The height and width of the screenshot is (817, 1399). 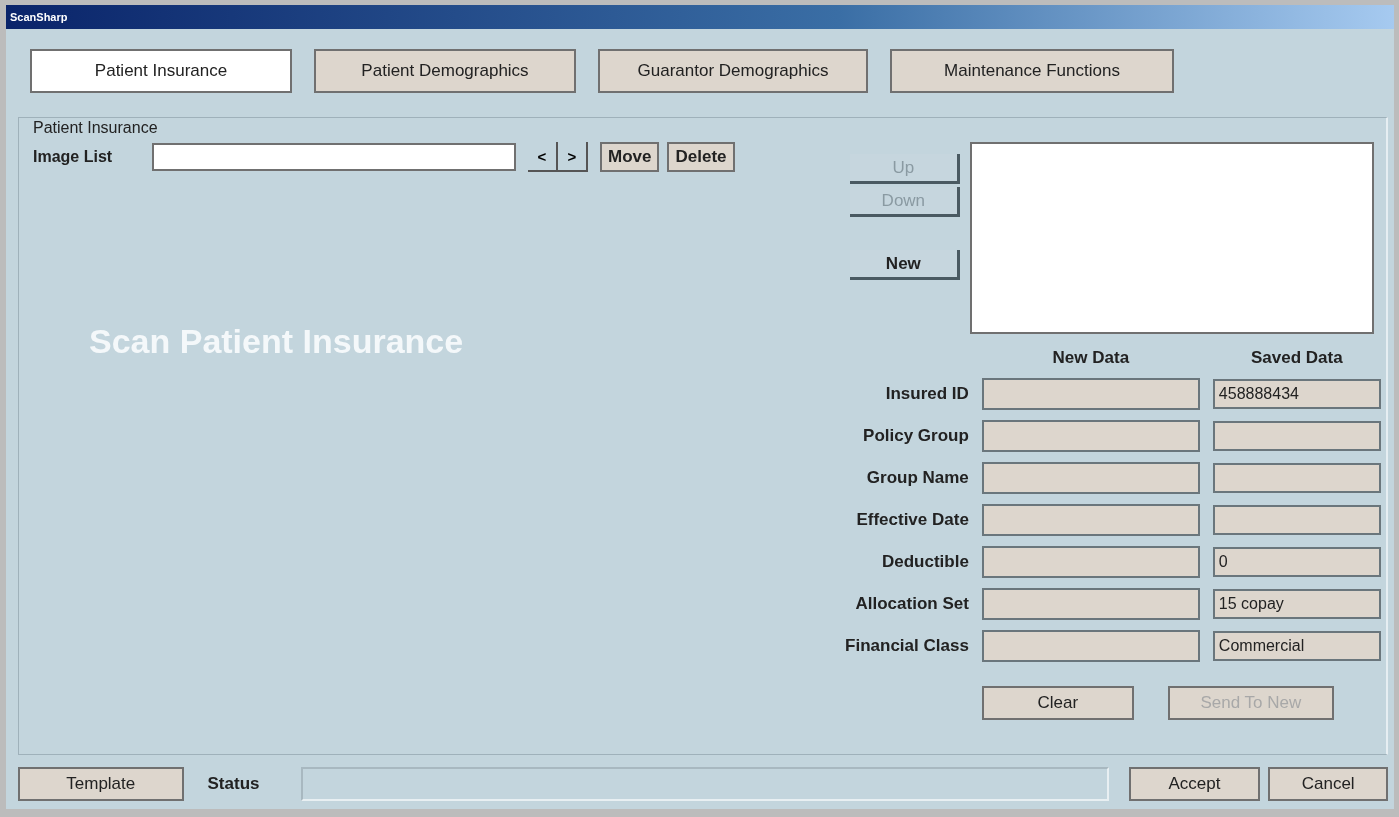 What do you see at coordinates (912, 520) in the screenshot?
I see `field-label: Effective Date` at bounding box center [912, 520].